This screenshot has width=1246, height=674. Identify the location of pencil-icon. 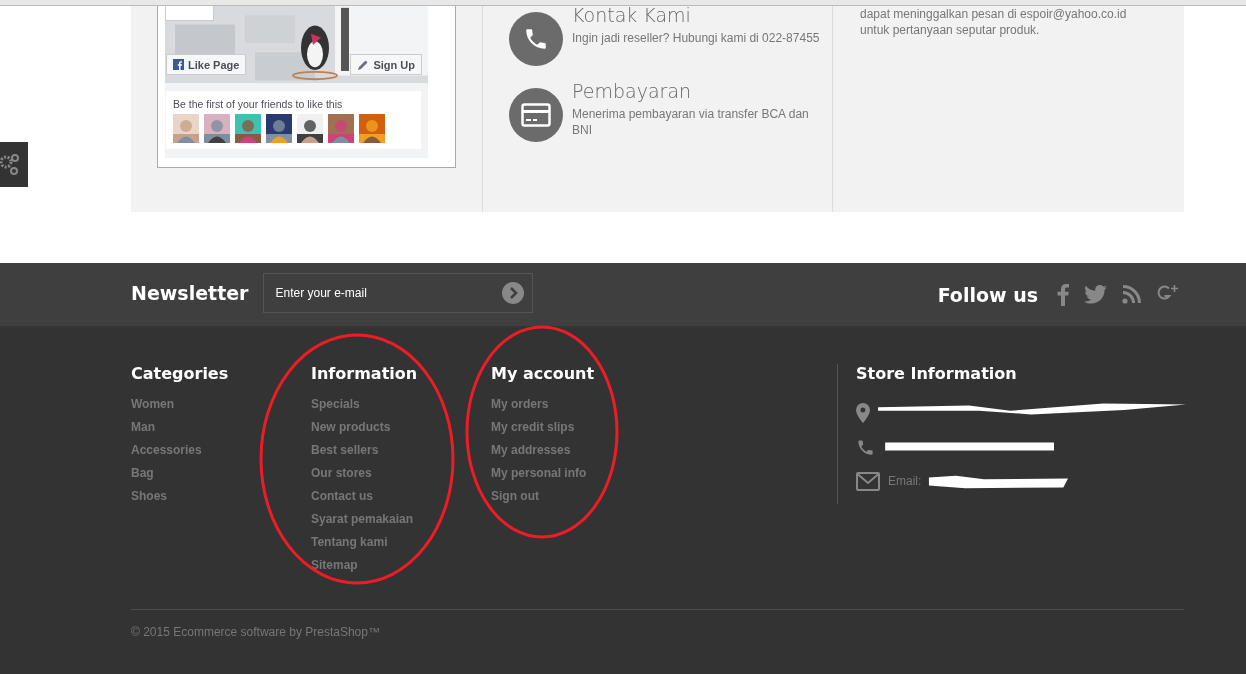
(363, 64).